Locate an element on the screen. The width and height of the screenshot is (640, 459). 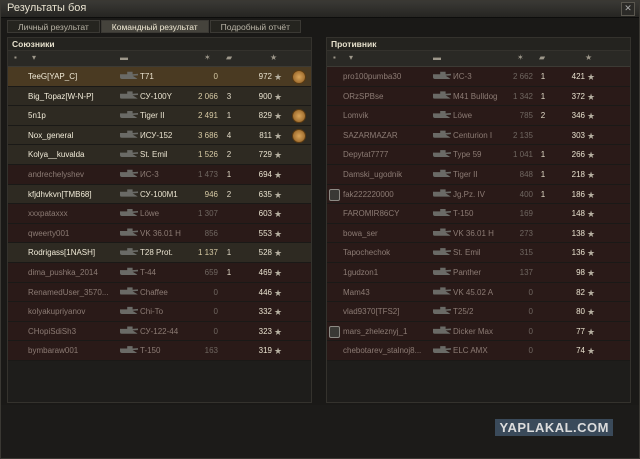
player-name: xxxpataxxx is located at coordinates (73, 213).